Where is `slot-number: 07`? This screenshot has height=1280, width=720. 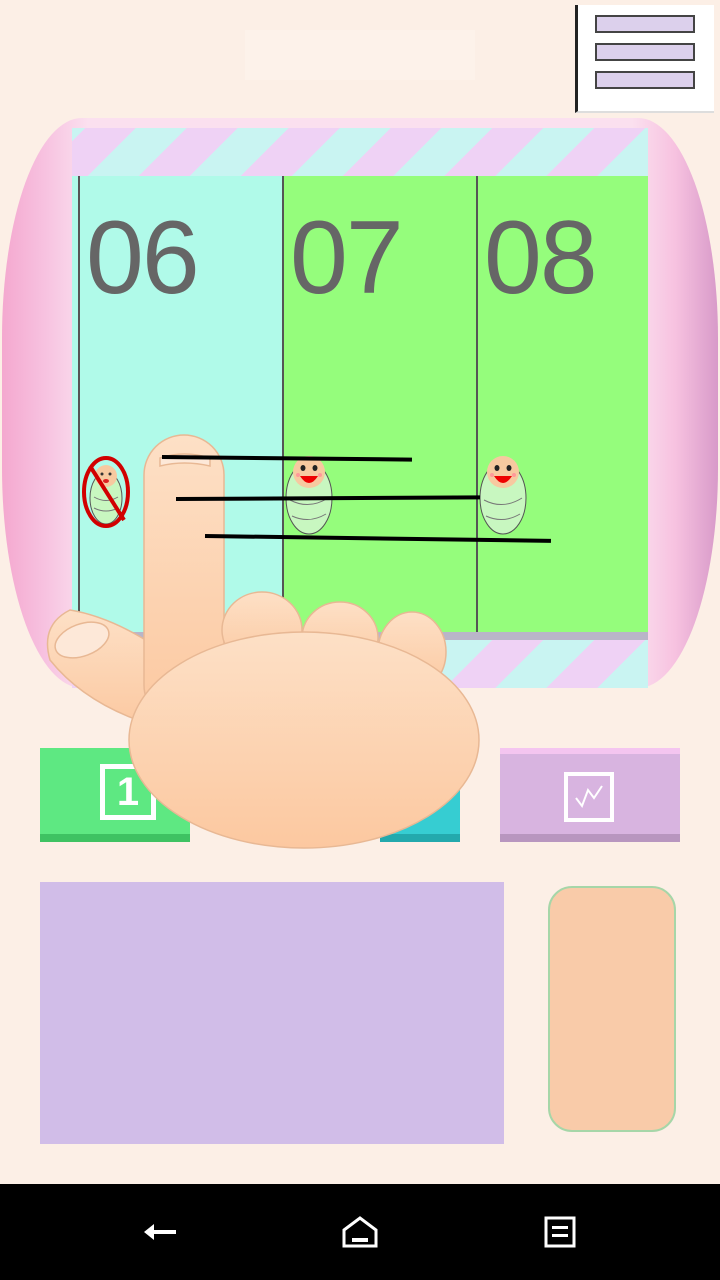
slot-number: 07 is located at coordinates (347, 258).